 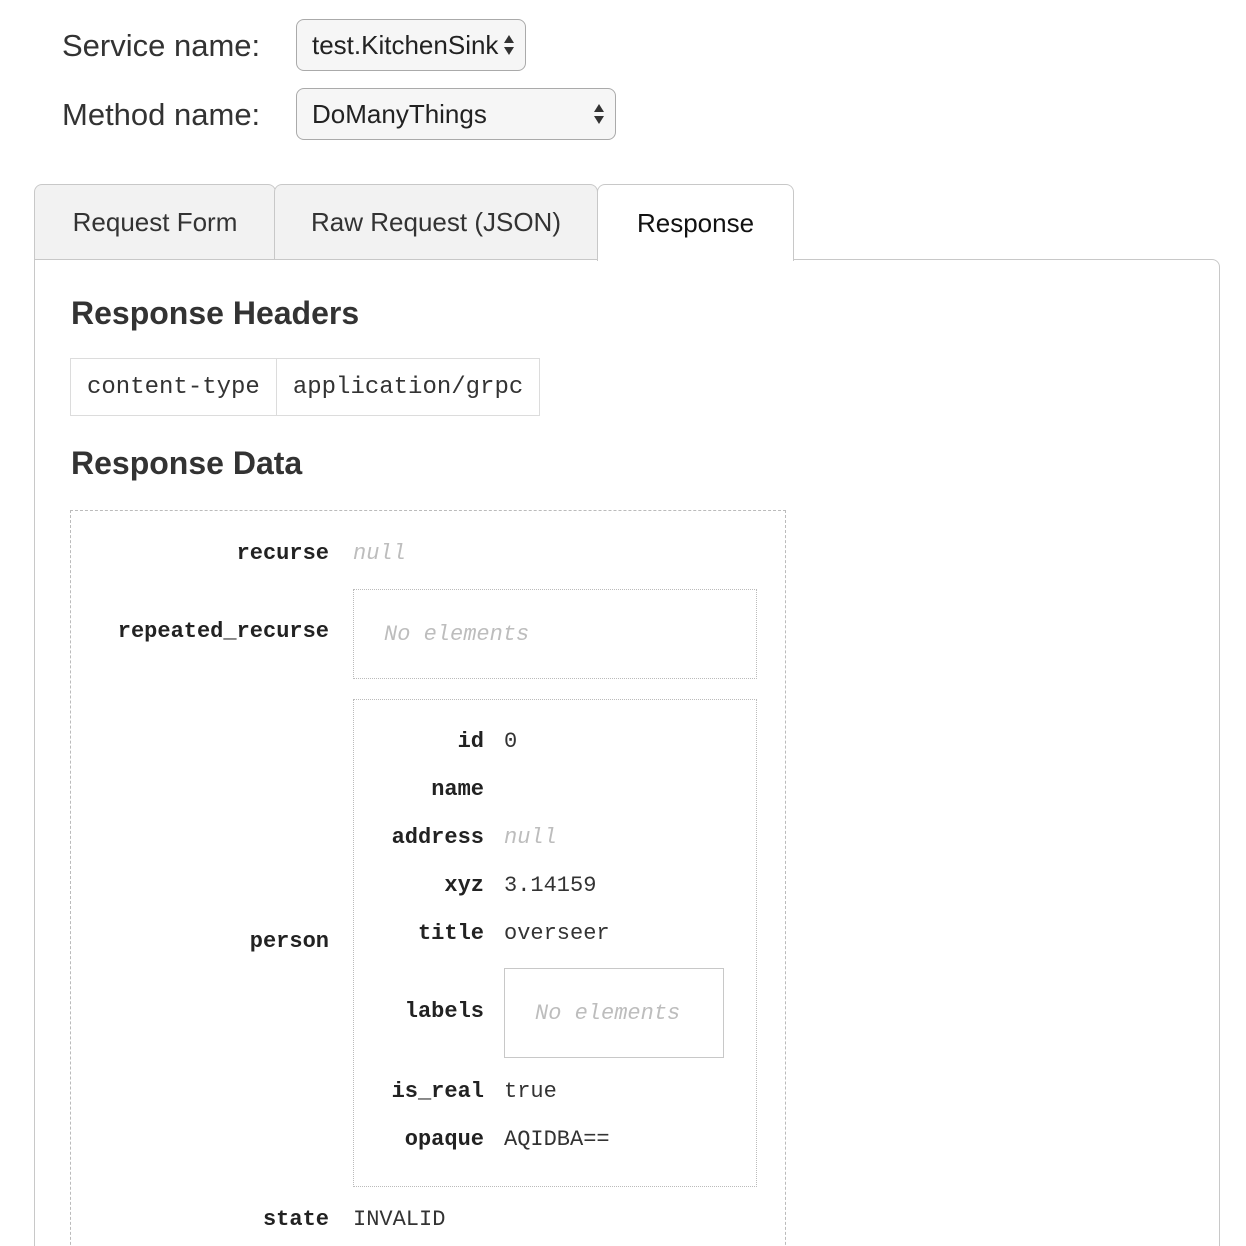 What do you see at coordinates (223, 631) in the screenshot?
I see `field-key-repeated-recurse: repeated_recurse` at bounding box center [223, 631].